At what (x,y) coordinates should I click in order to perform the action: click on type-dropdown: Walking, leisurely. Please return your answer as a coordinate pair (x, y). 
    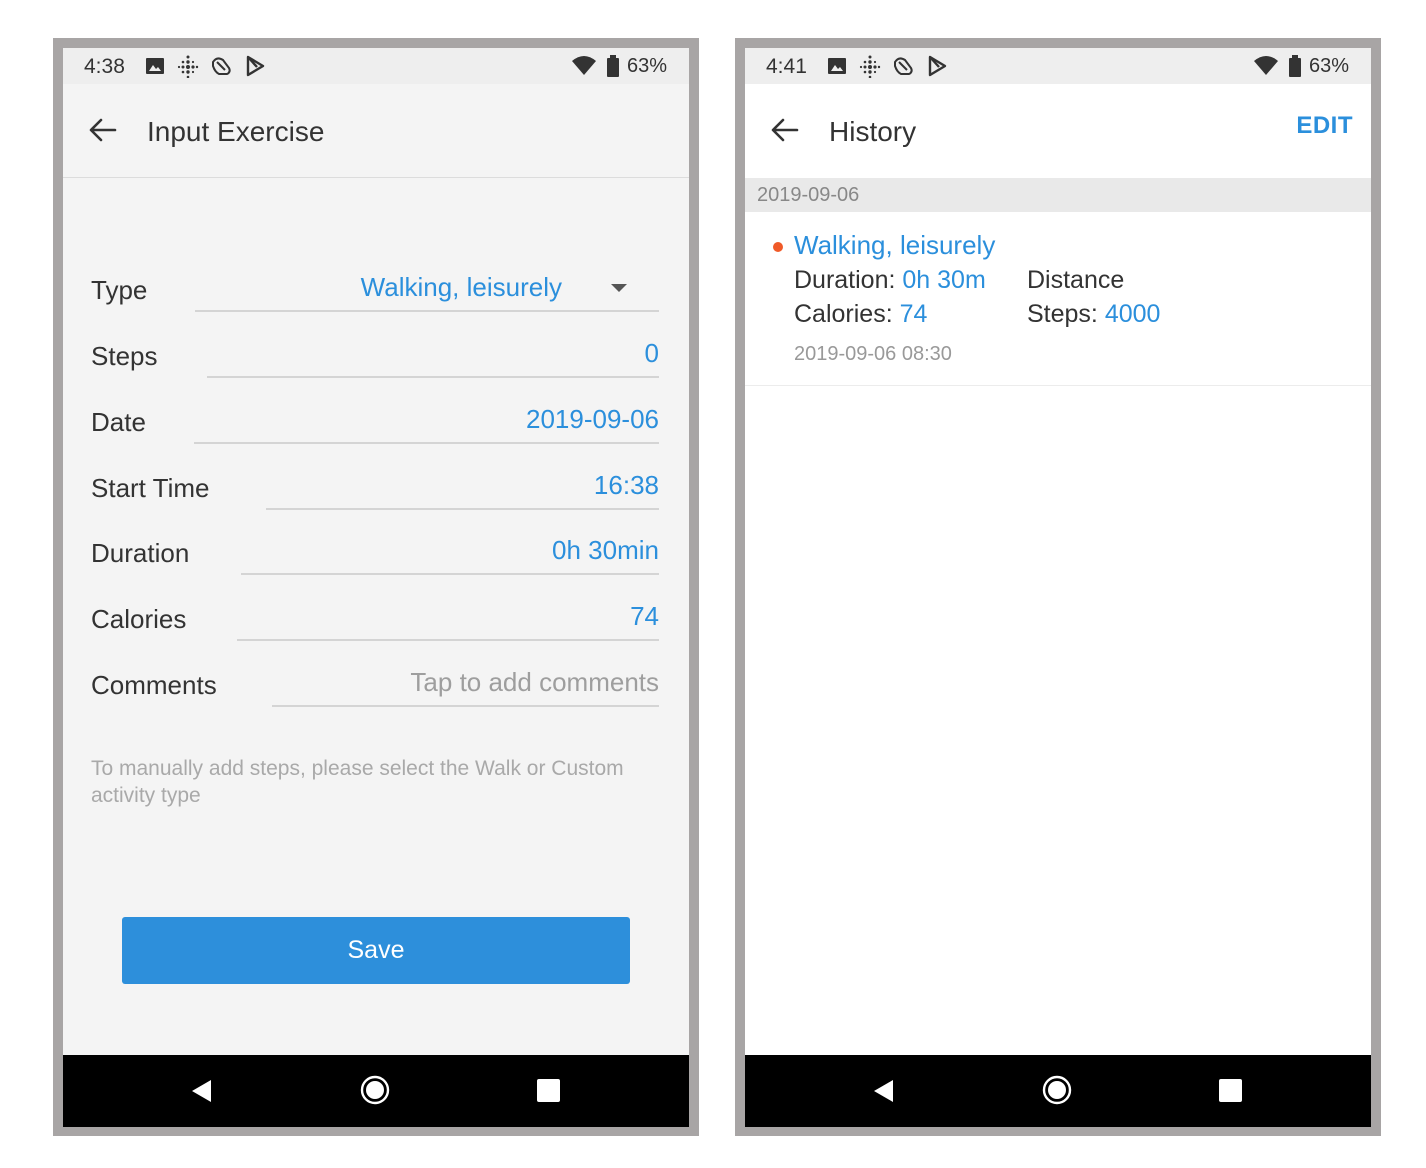
    Looking at the image, I should click on (427, 287).